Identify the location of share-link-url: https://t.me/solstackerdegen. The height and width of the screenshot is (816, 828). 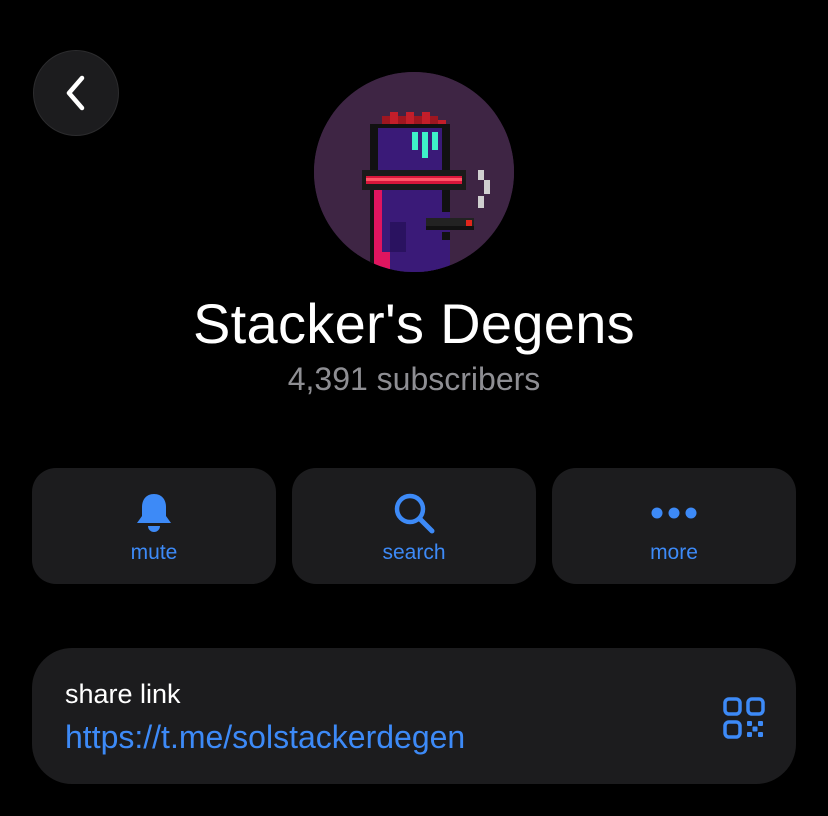
(265, 737).